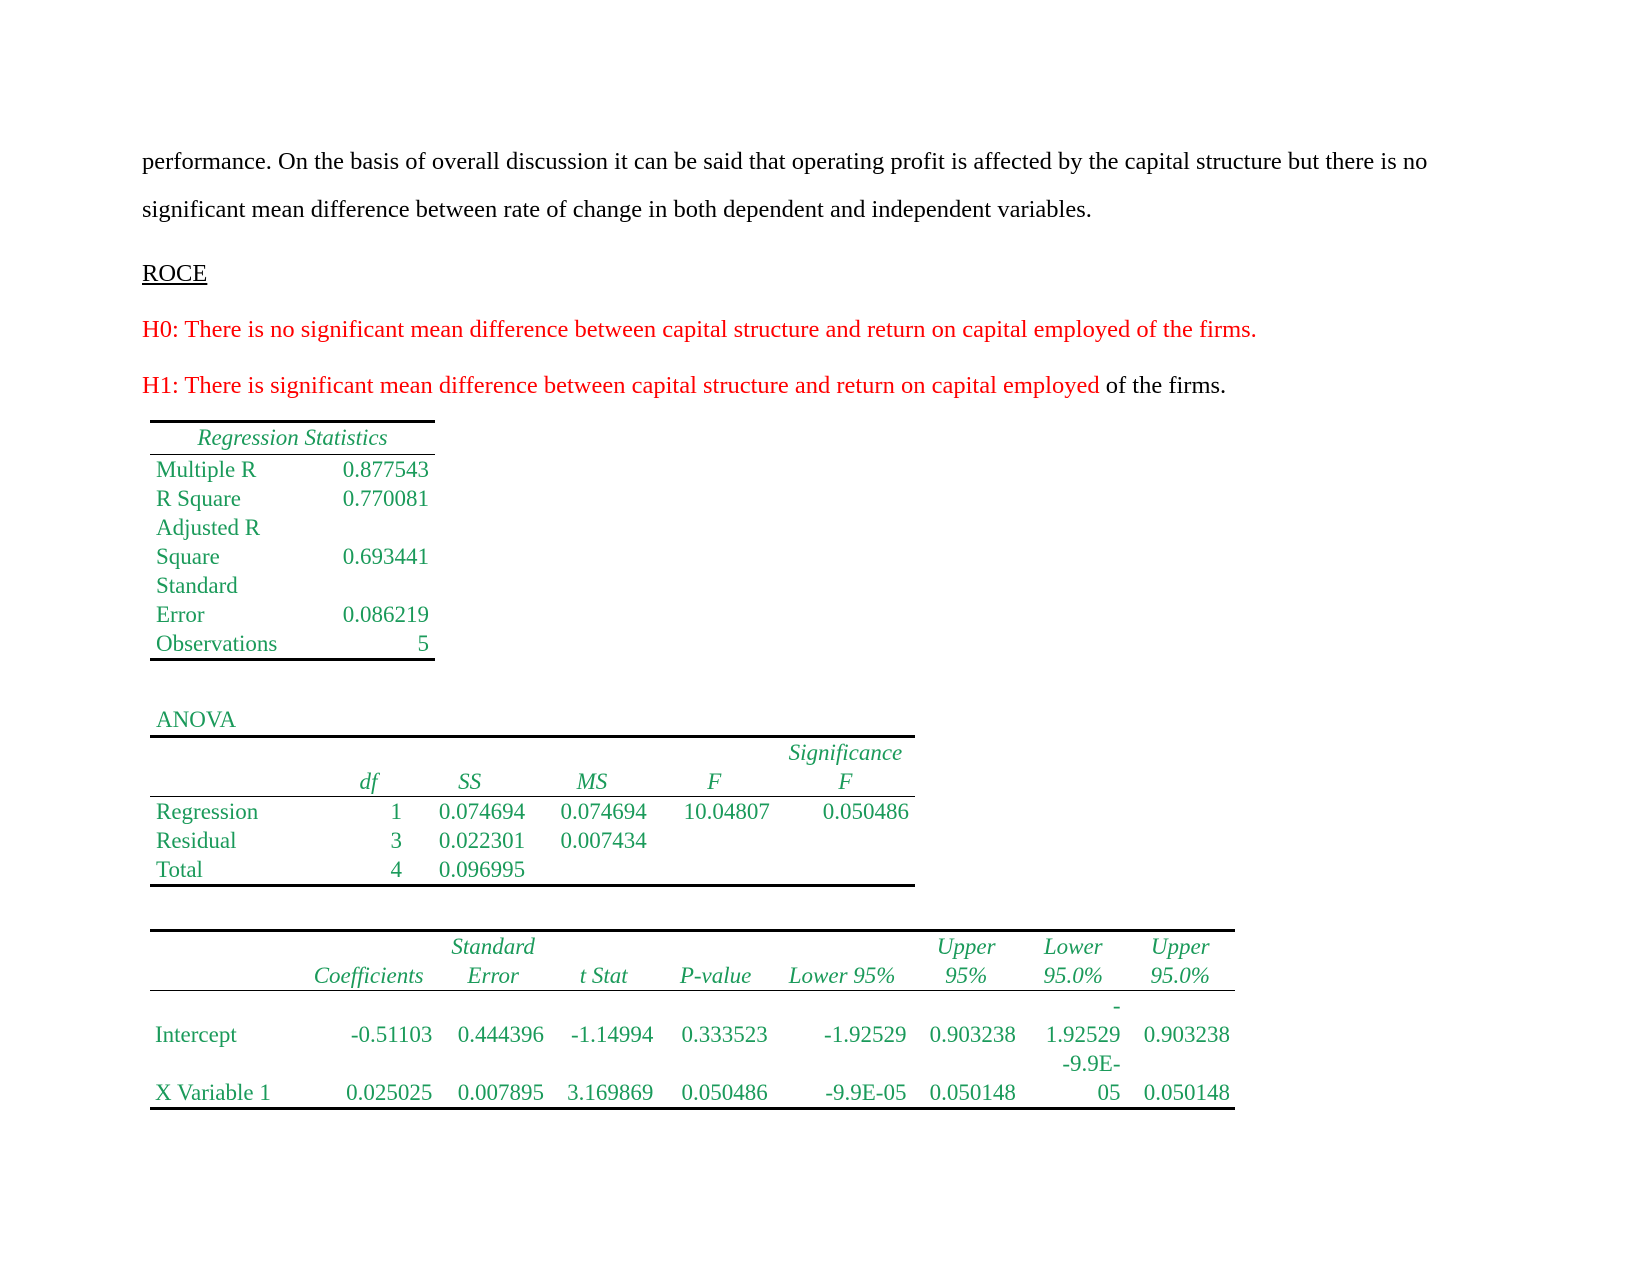 Image resolution: width=1650 pixels, height=1275 pixels. Describe the element at coordinates (385, 614) in the screenshot. I see `regstat-value-standard-error: 0.086219` at that location.